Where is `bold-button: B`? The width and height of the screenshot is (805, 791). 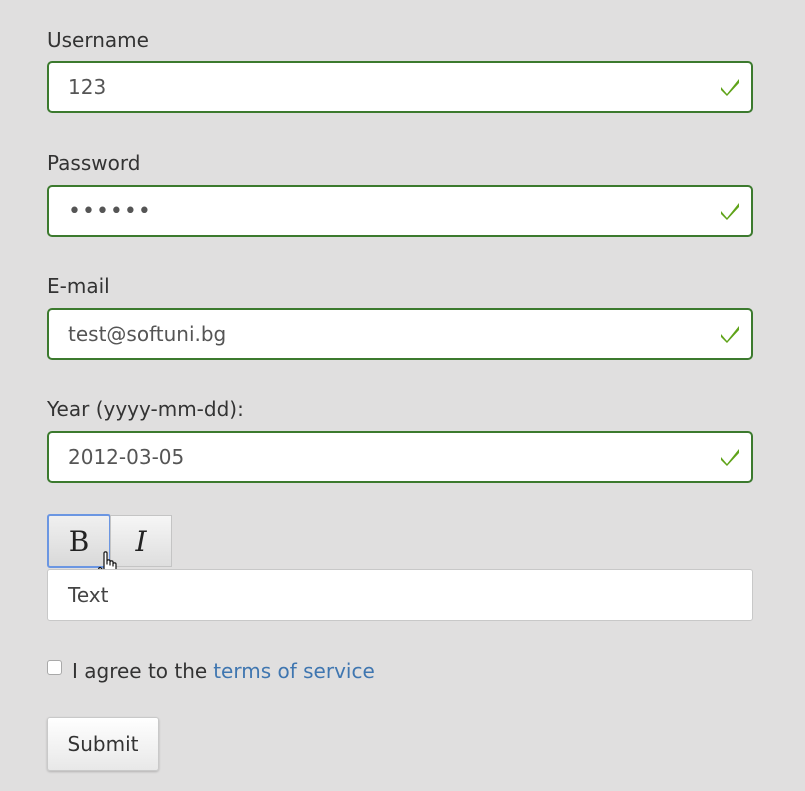 bold-button: B is located at coordinates (79, 541).